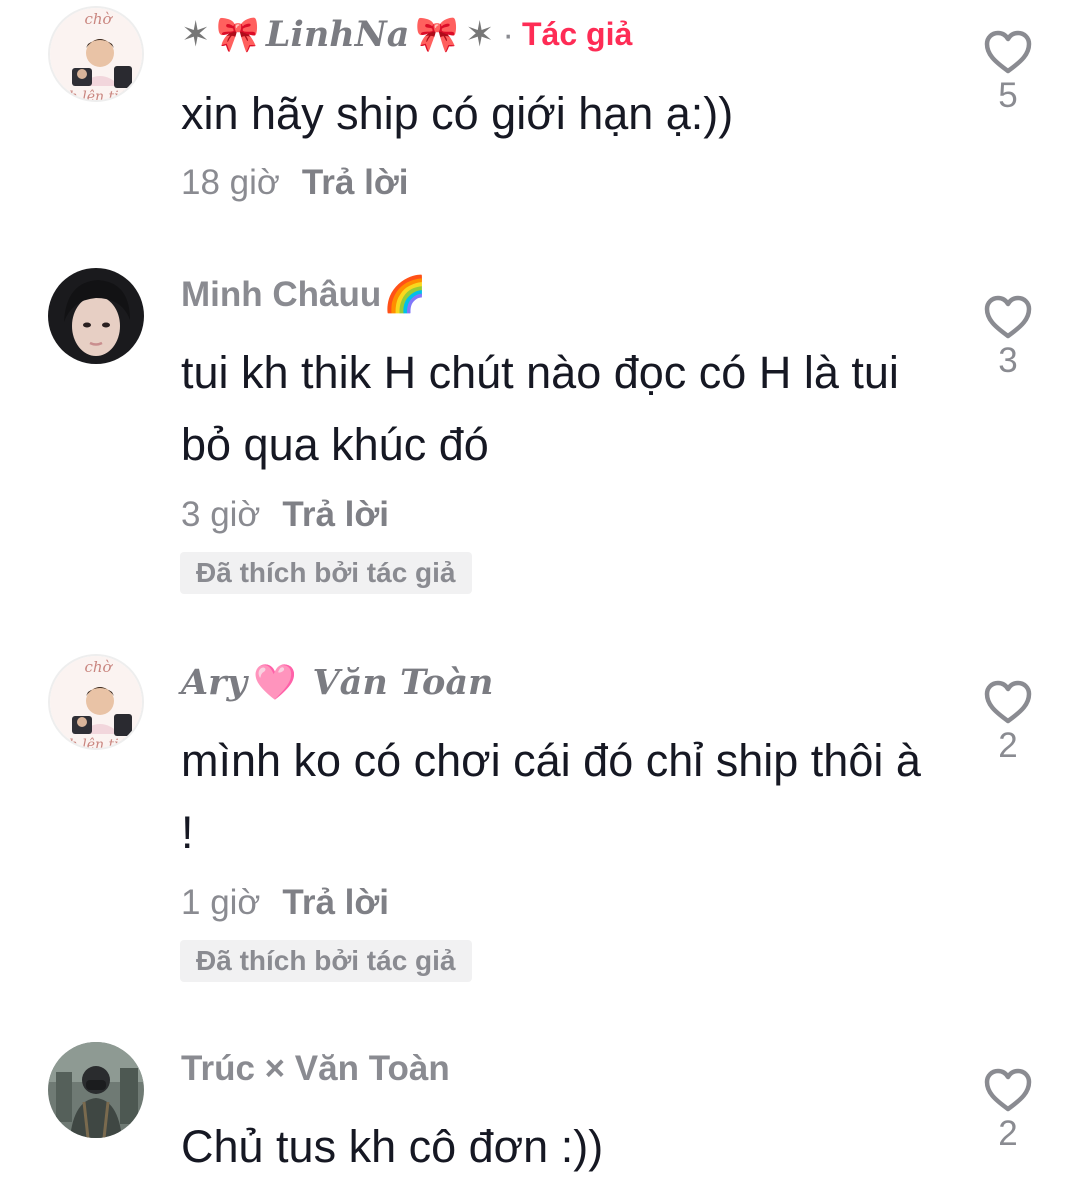 The width and height of the screenshot is (1080, 1189). Describe the element at coordinates (1008, 360) in the screenshot. I see `like-count: 3` at that location.